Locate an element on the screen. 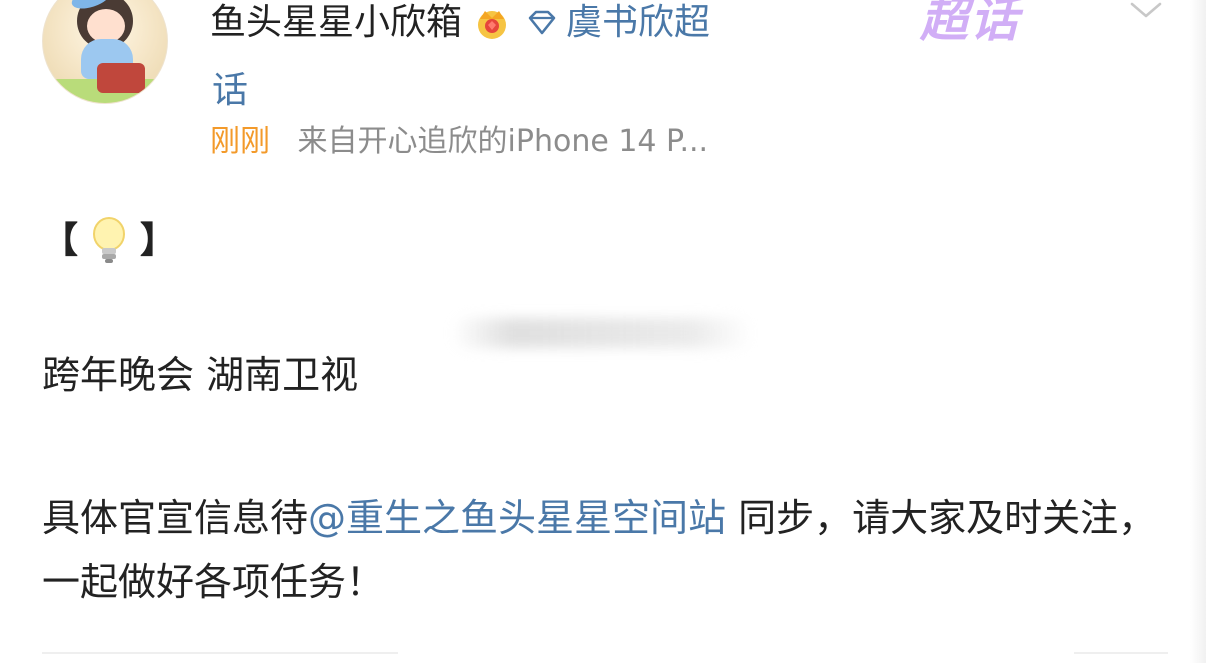 The height and width of the screenshot is (663, 1206). blurred-watermark is located at coordinates (602, 333).